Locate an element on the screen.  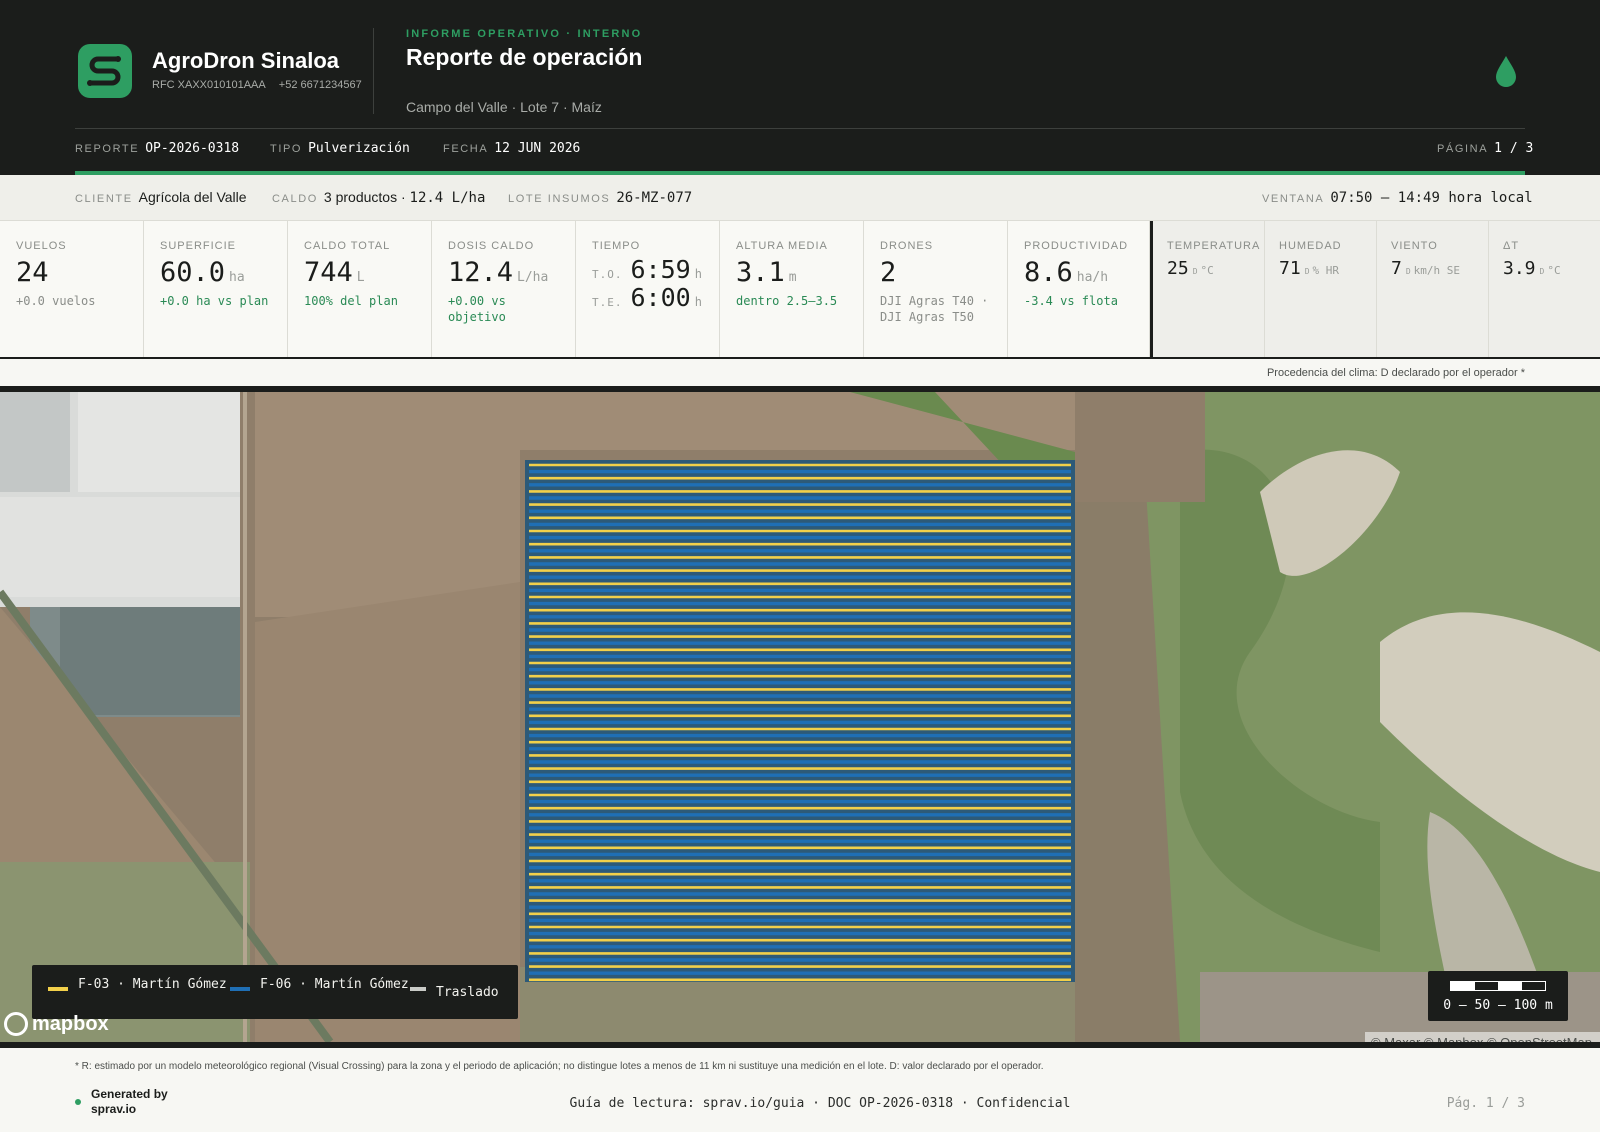
header-divider is located at coordinates (373, 71).